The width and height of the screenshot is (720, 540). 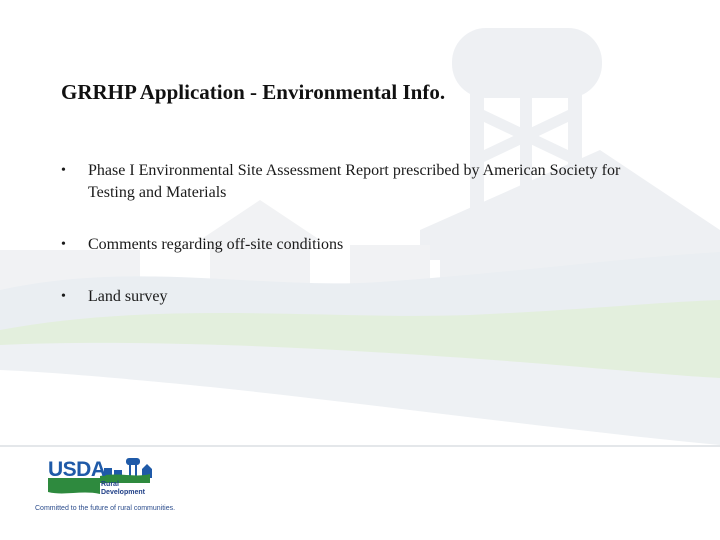 What do you see at coordinates (360, 297) in the screenshot?
I see `bullet-item: • Land survey` at bounding box center [360, 297].